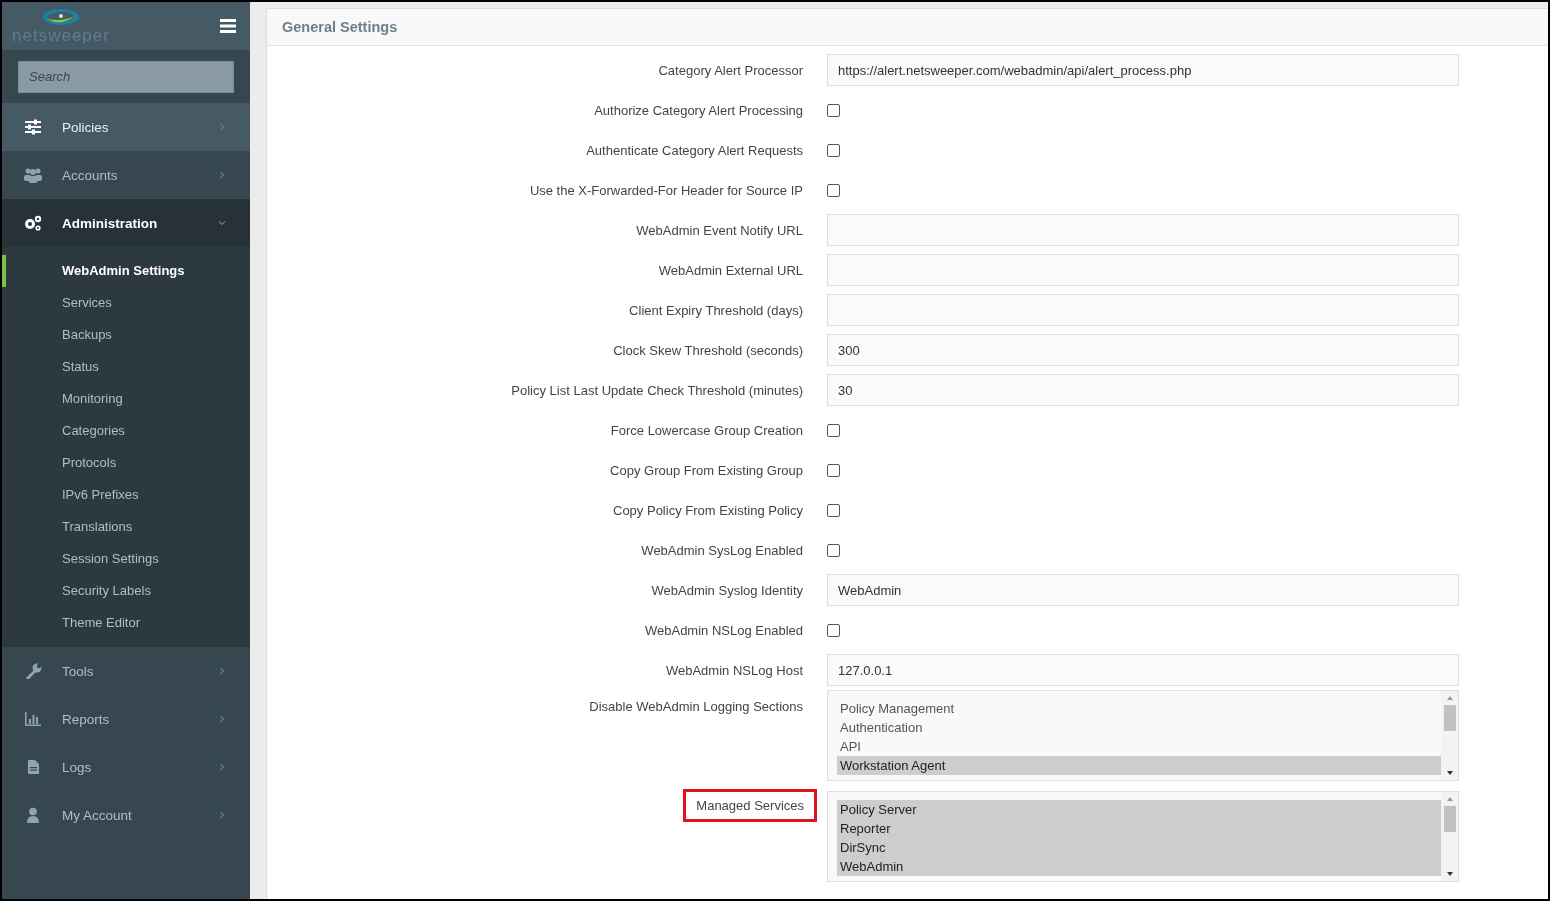  Describe the element at coordinates (126, 223) in the screenshot. I see `nav-item: Administration` at that location.